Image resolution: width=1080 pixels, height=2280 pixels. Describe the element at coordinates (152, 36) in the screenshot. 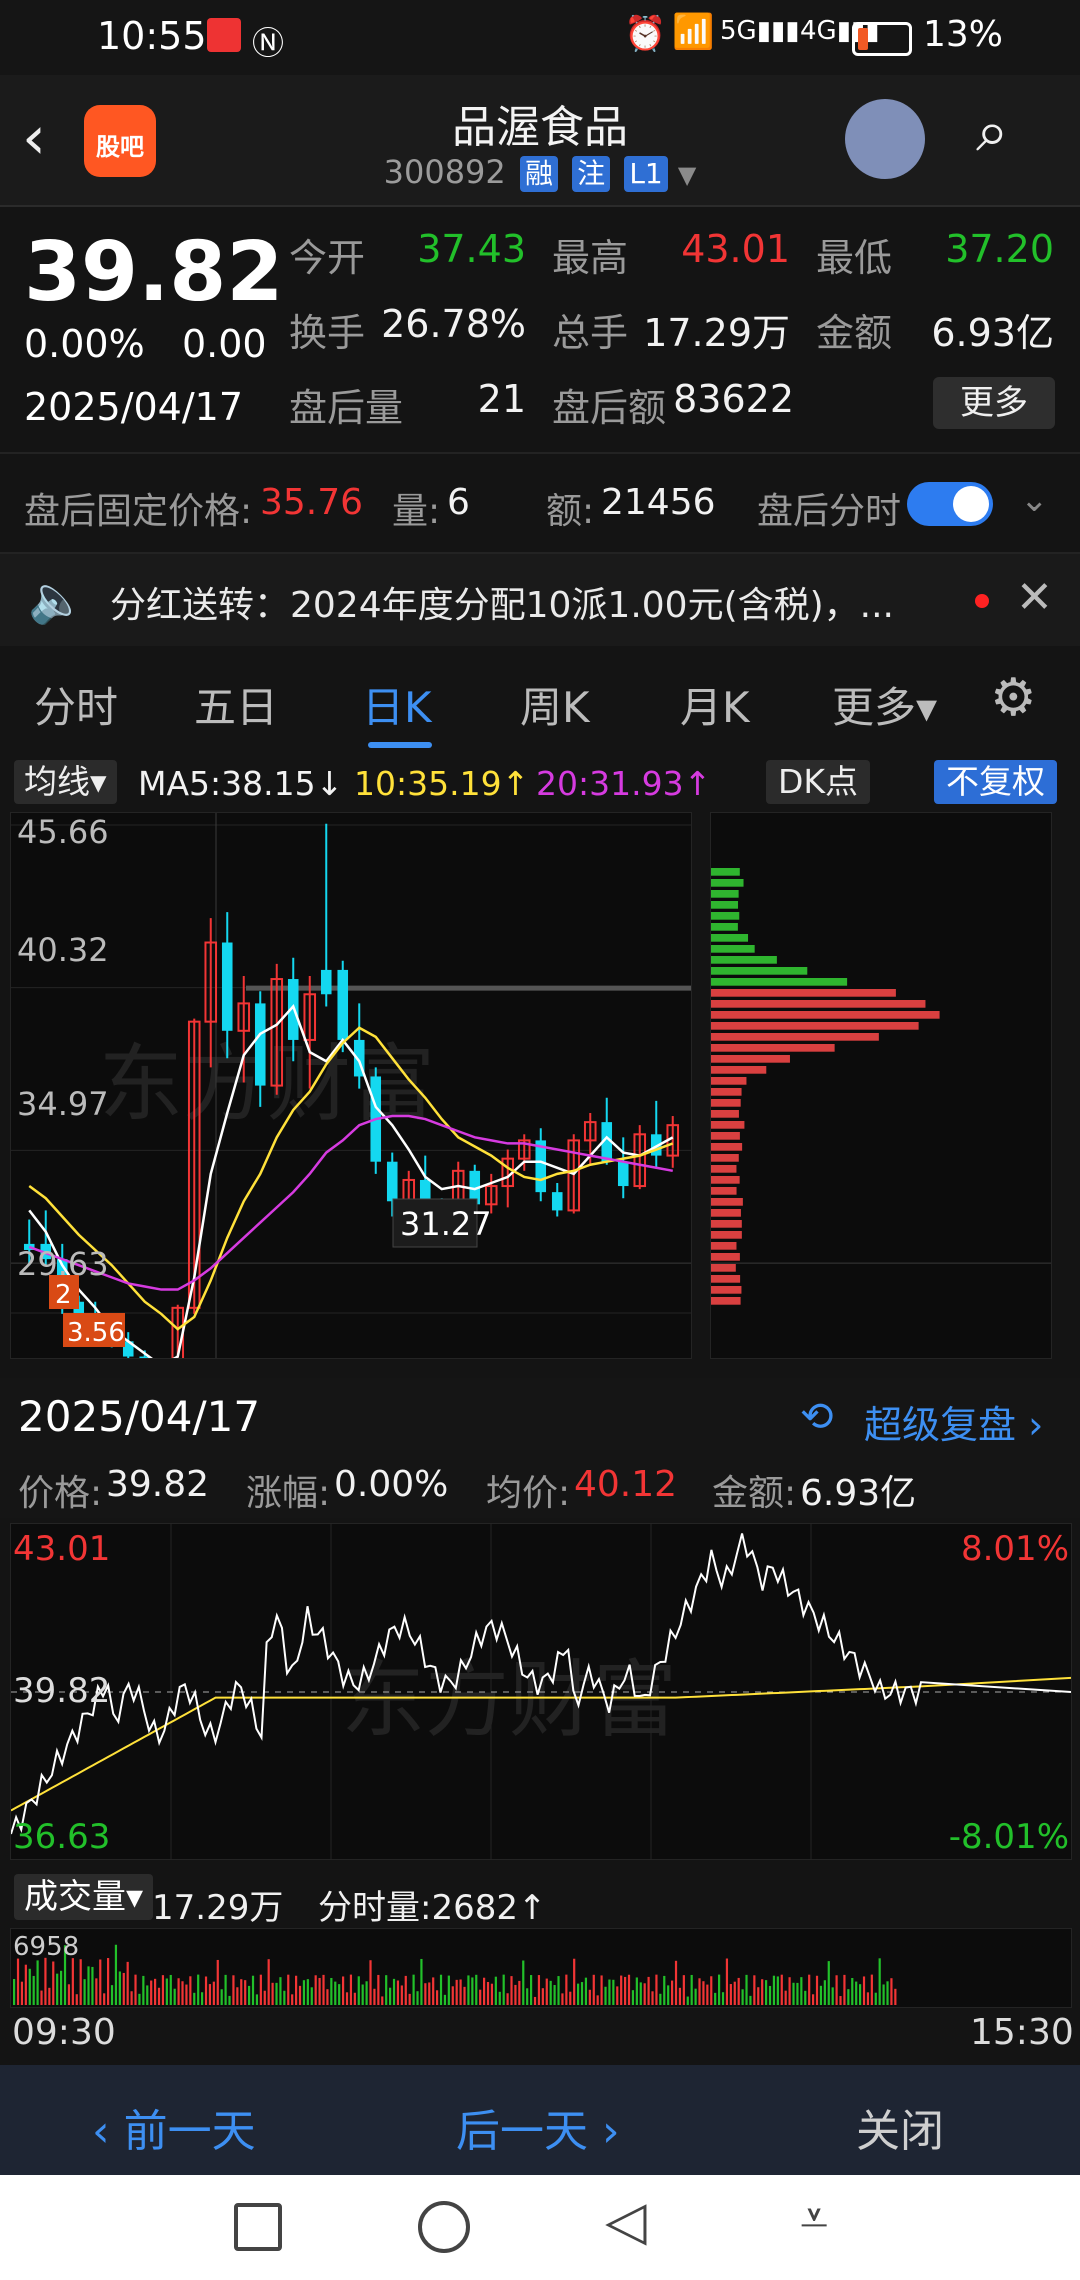

I see `status-time: 10:55` at that location.